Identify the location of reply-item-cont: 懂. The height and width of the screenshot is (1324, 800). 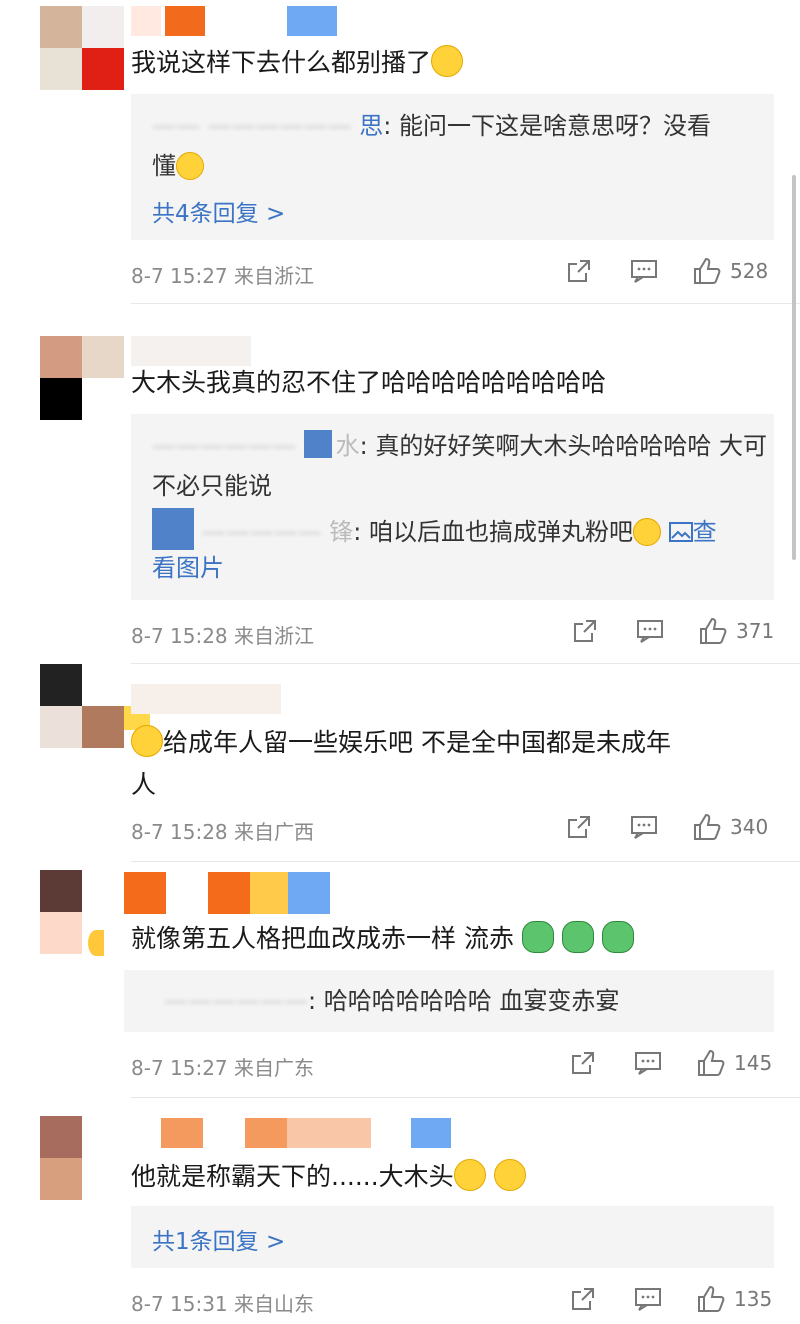
(178, 166).